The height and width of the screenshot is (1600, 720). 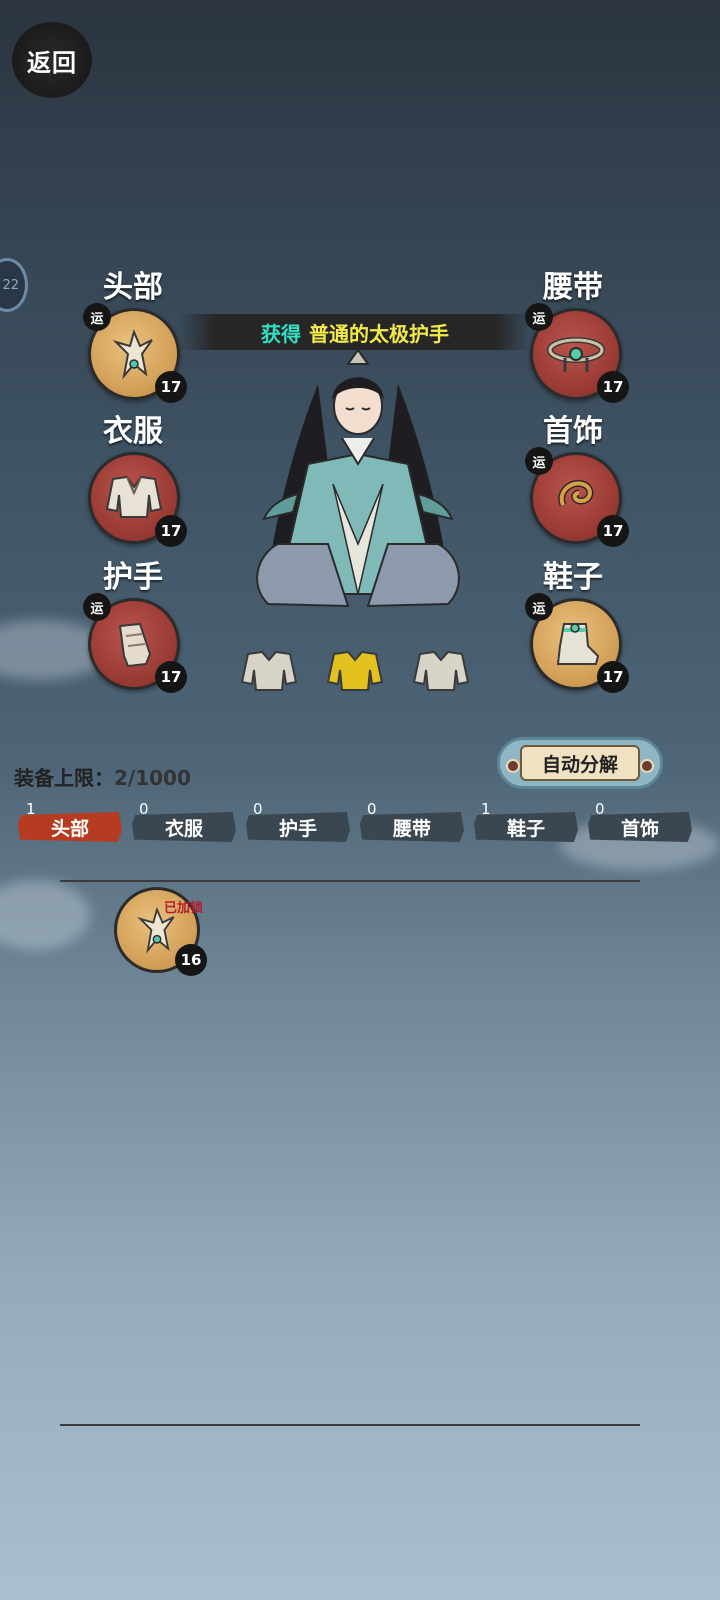 I want to click on boot-icon, so click(x=578, y=644).